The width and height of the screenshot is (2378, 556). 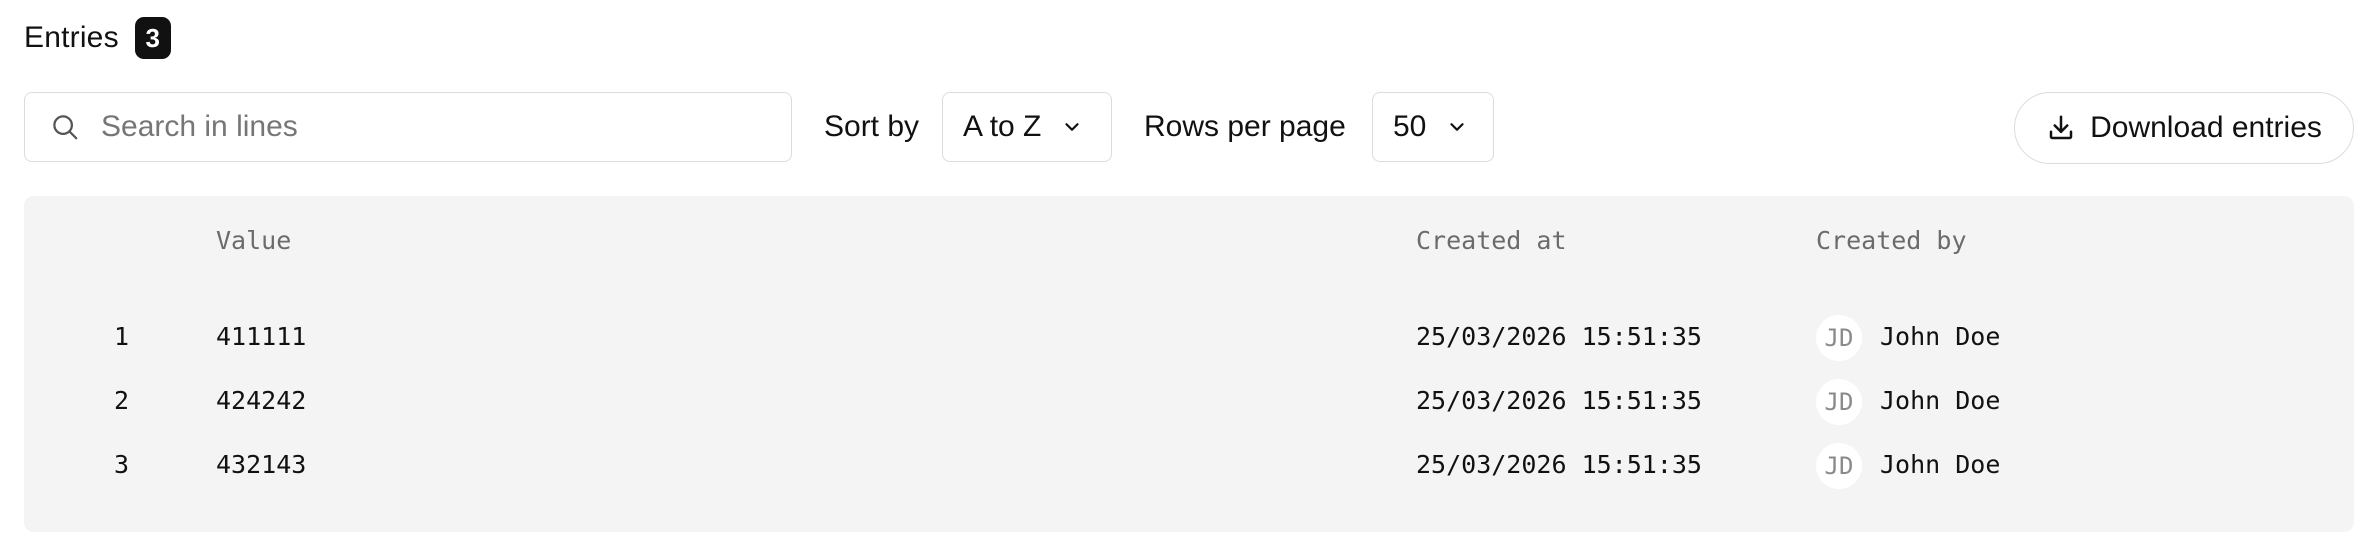 I want to click on rows-per-page-select: 50, so click(x=1433, y=127).